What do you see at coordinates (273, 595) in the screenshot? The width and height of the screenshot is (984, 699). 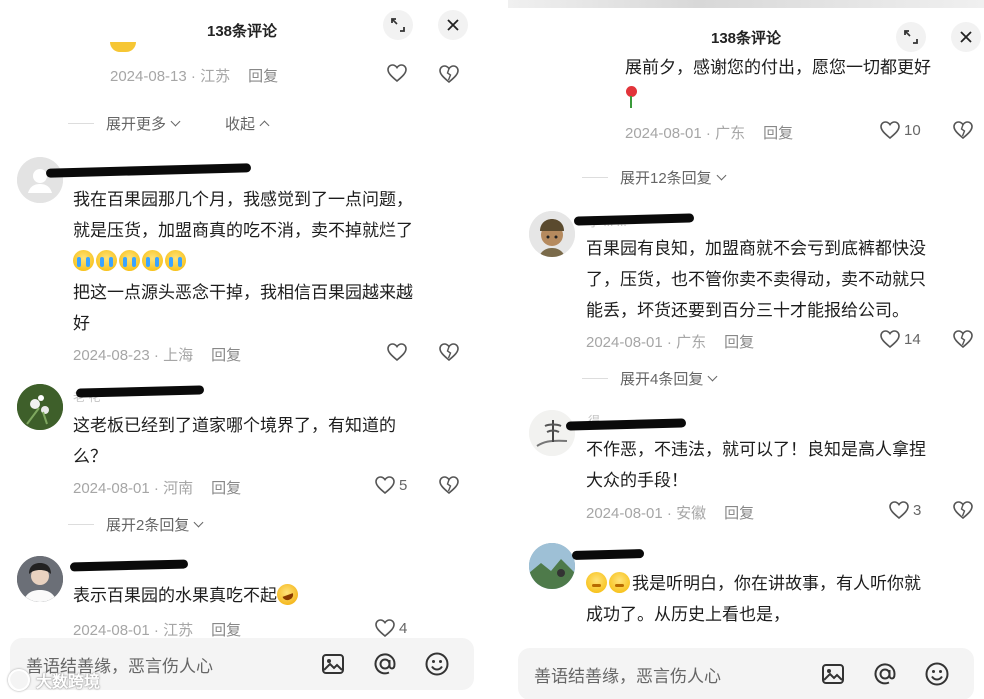 I see `comment-body: 表示百果园的水果真吃不起` at bounding box center [273, 595].